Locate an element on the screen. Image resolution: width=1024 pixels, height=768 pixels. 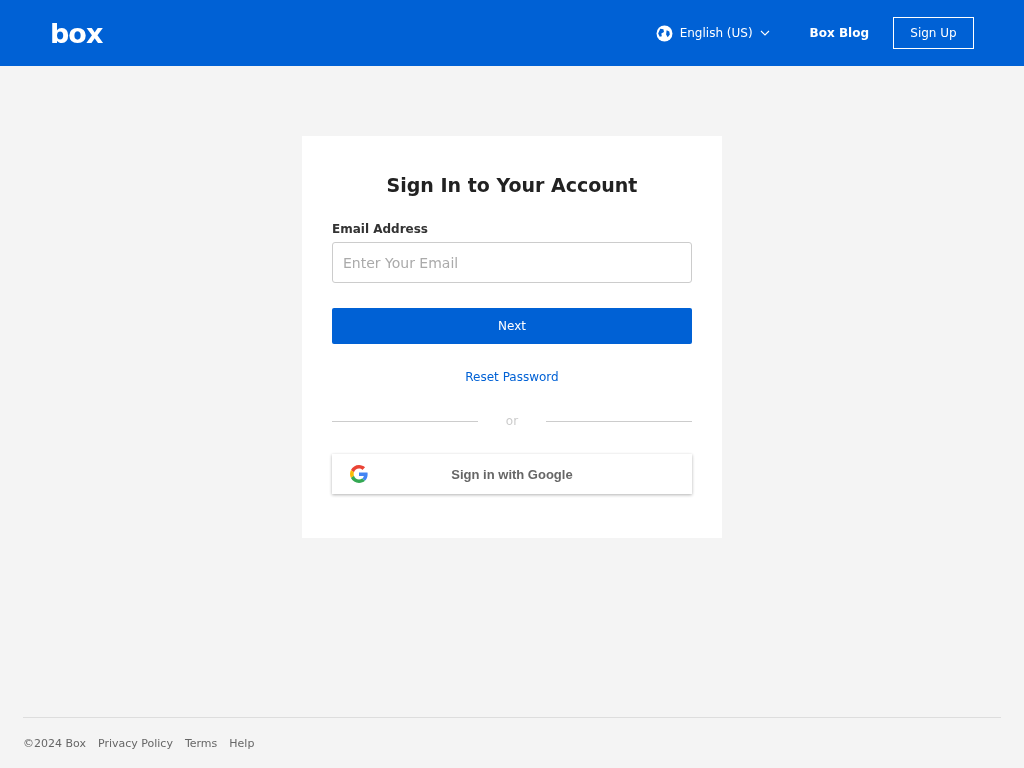
google-sign-in-button: Sign in with Google is located at coordinates (512, 474).